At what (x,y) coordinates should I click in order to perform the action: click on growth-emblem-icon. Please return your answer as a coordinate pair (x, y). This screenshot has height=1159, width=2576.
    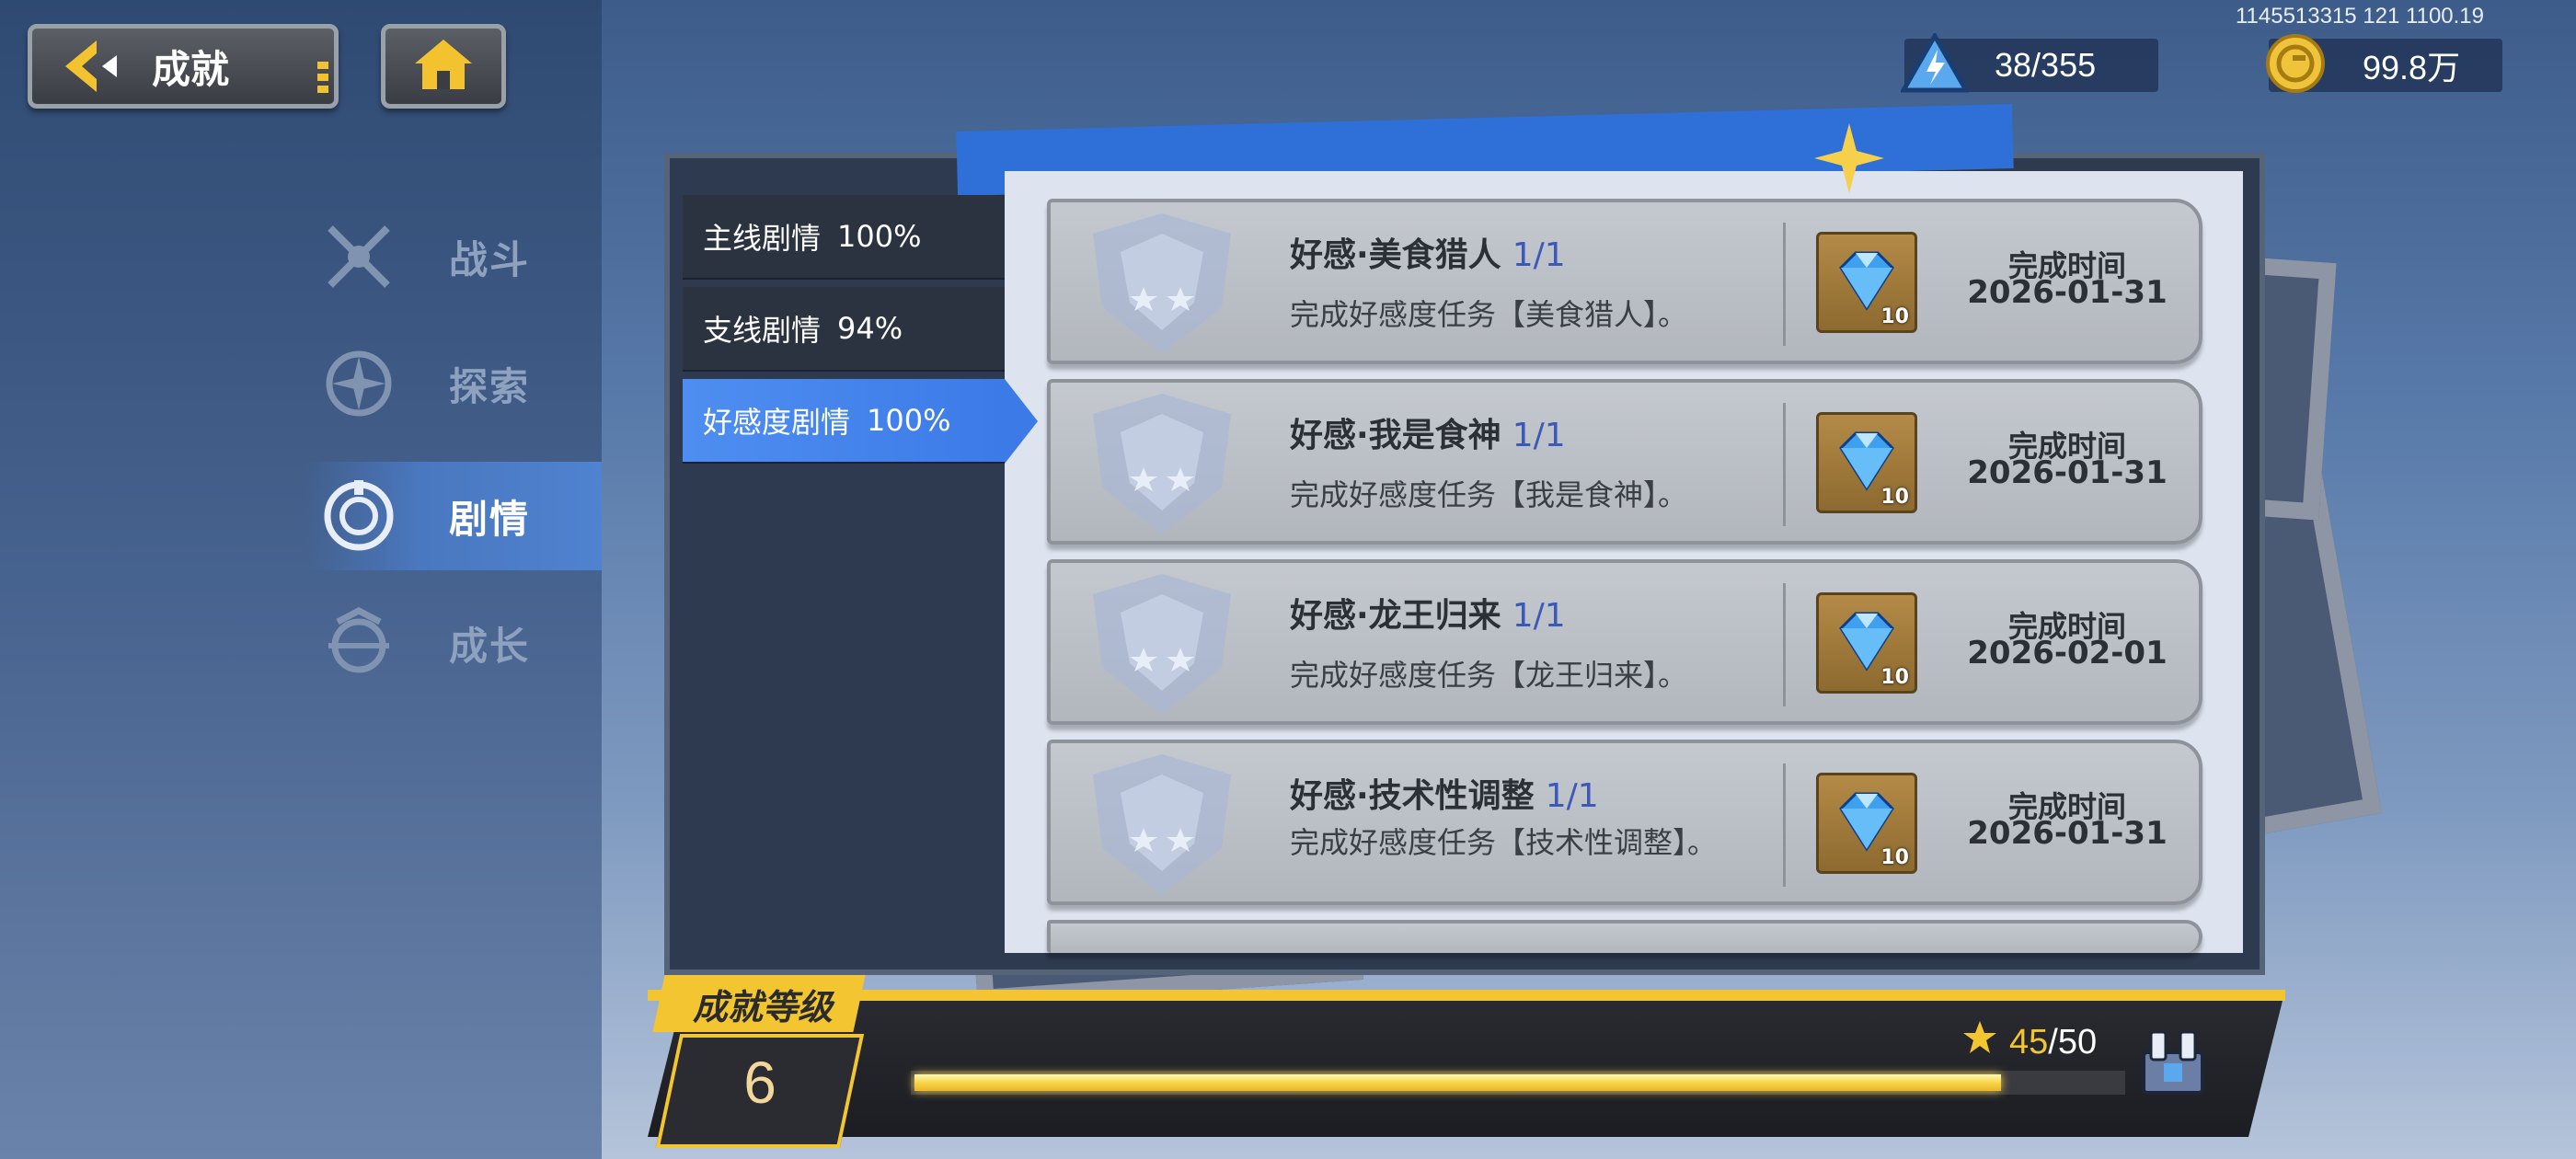
    Looking at the image, I should click on (359, 643).